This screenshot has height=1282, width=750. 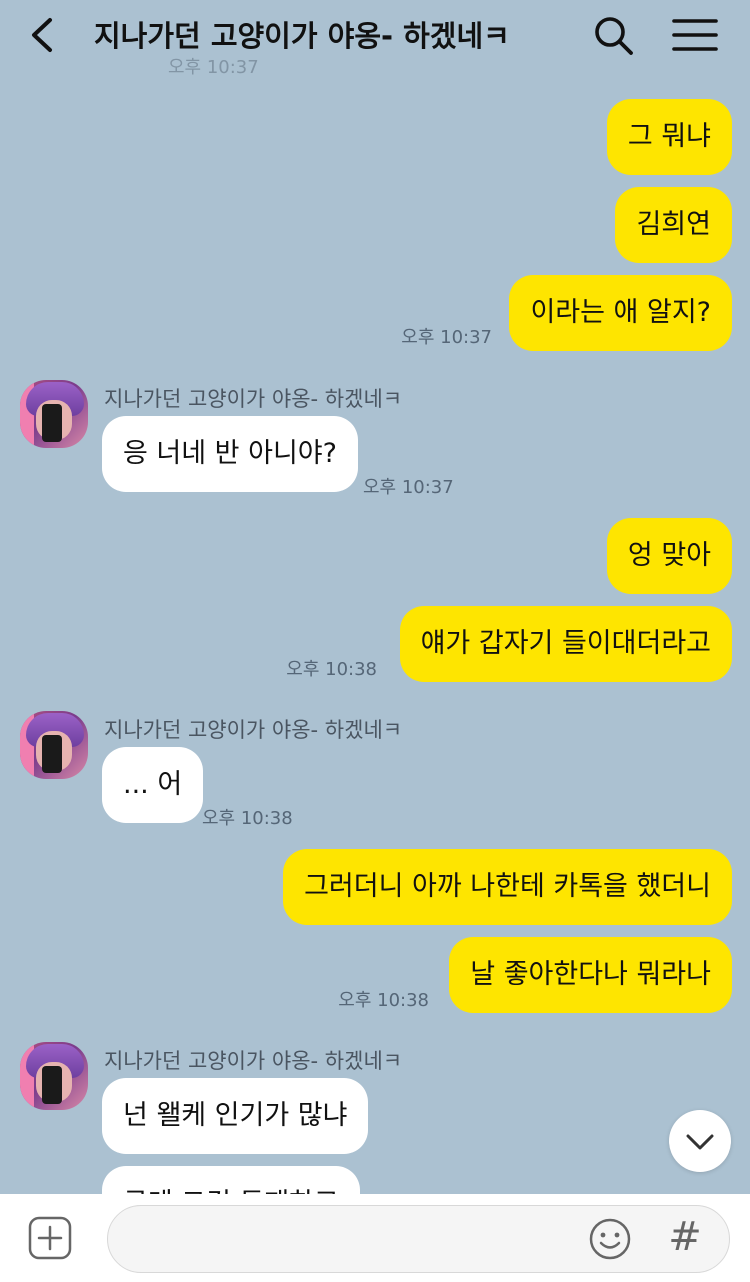 I want to click on faded-timestamp: 오후 10:37, so click(x=213, y=67).